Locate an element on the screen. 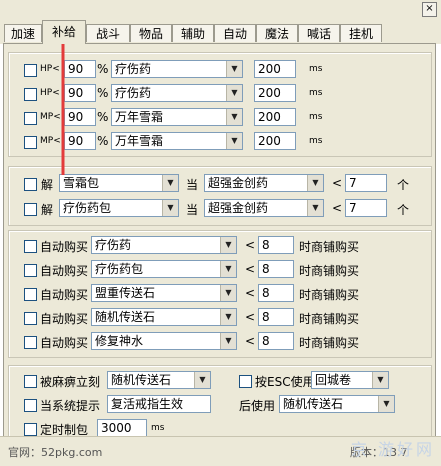  paralyze-item-select: 随机传送石 ▼ is located at coordinates (159, 380).